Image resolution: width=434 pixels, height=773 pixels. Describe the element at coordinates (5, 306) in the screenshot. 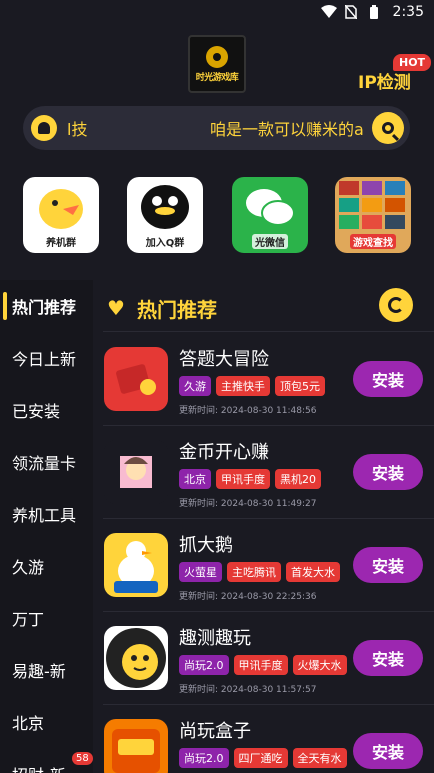

I see `active-indicator` at that location.